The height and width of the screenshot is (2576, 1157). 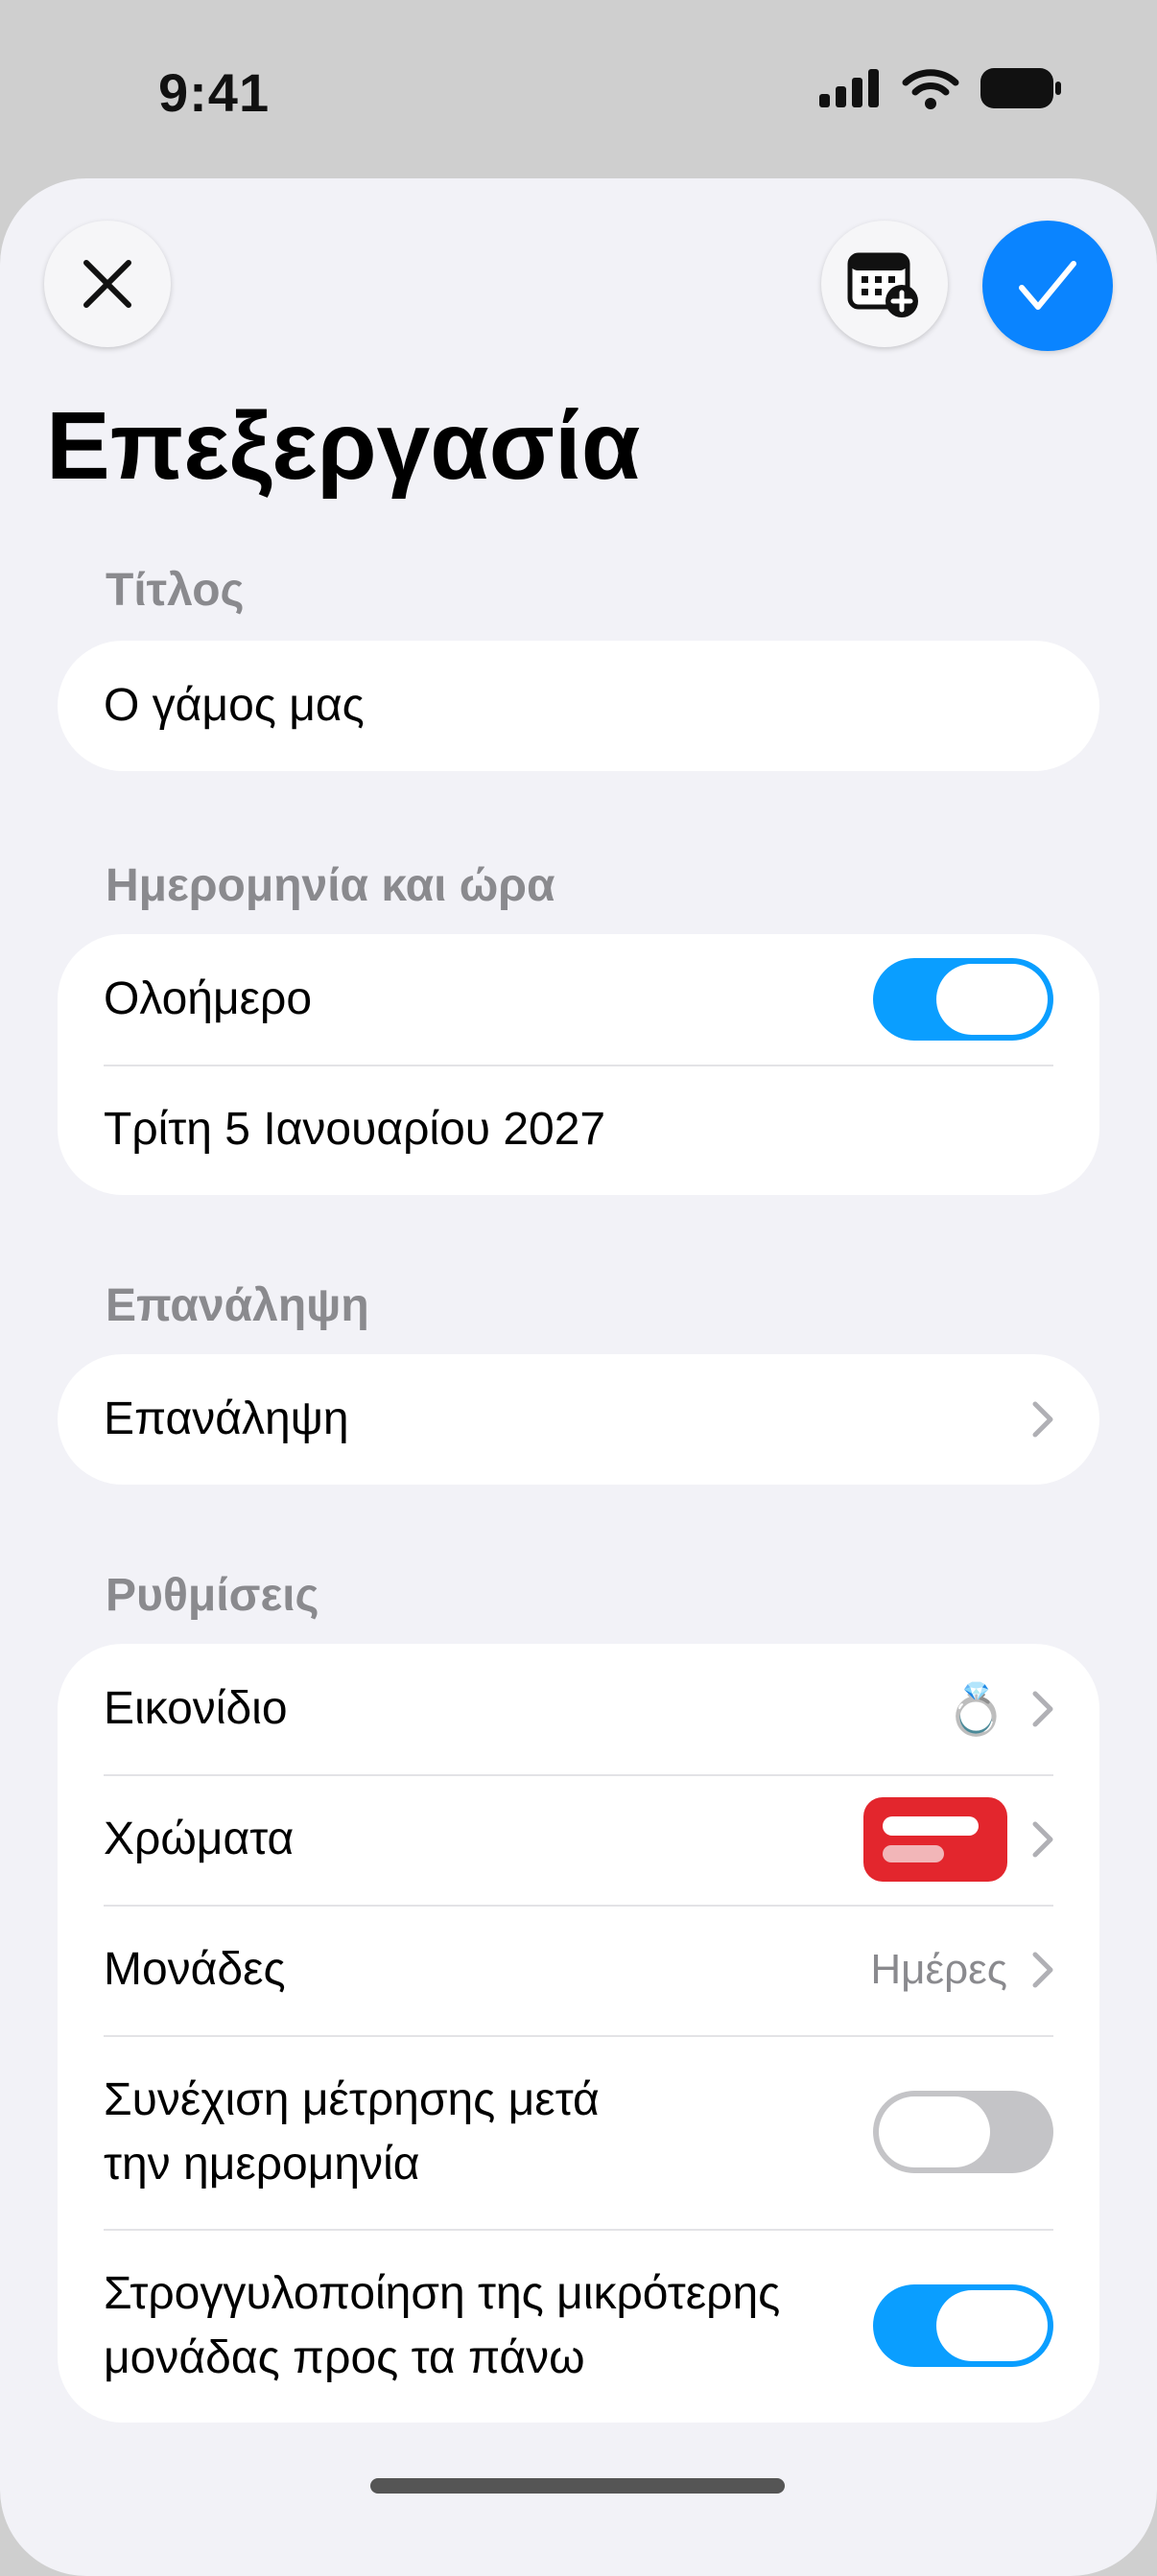 I want to click on page-title: Επεξεργασία, so click(x=343, y=446).